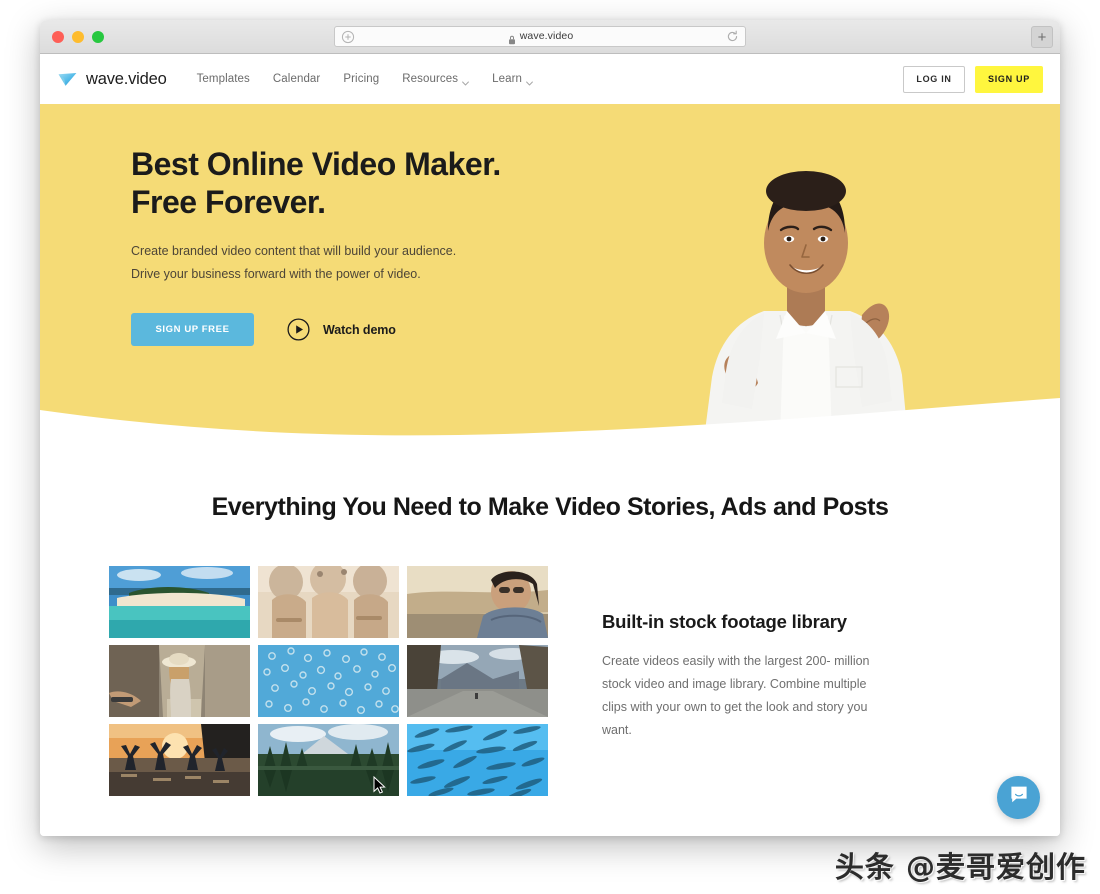  I want to click on thumbnail-tropical-beach-island, so click(179, 602).